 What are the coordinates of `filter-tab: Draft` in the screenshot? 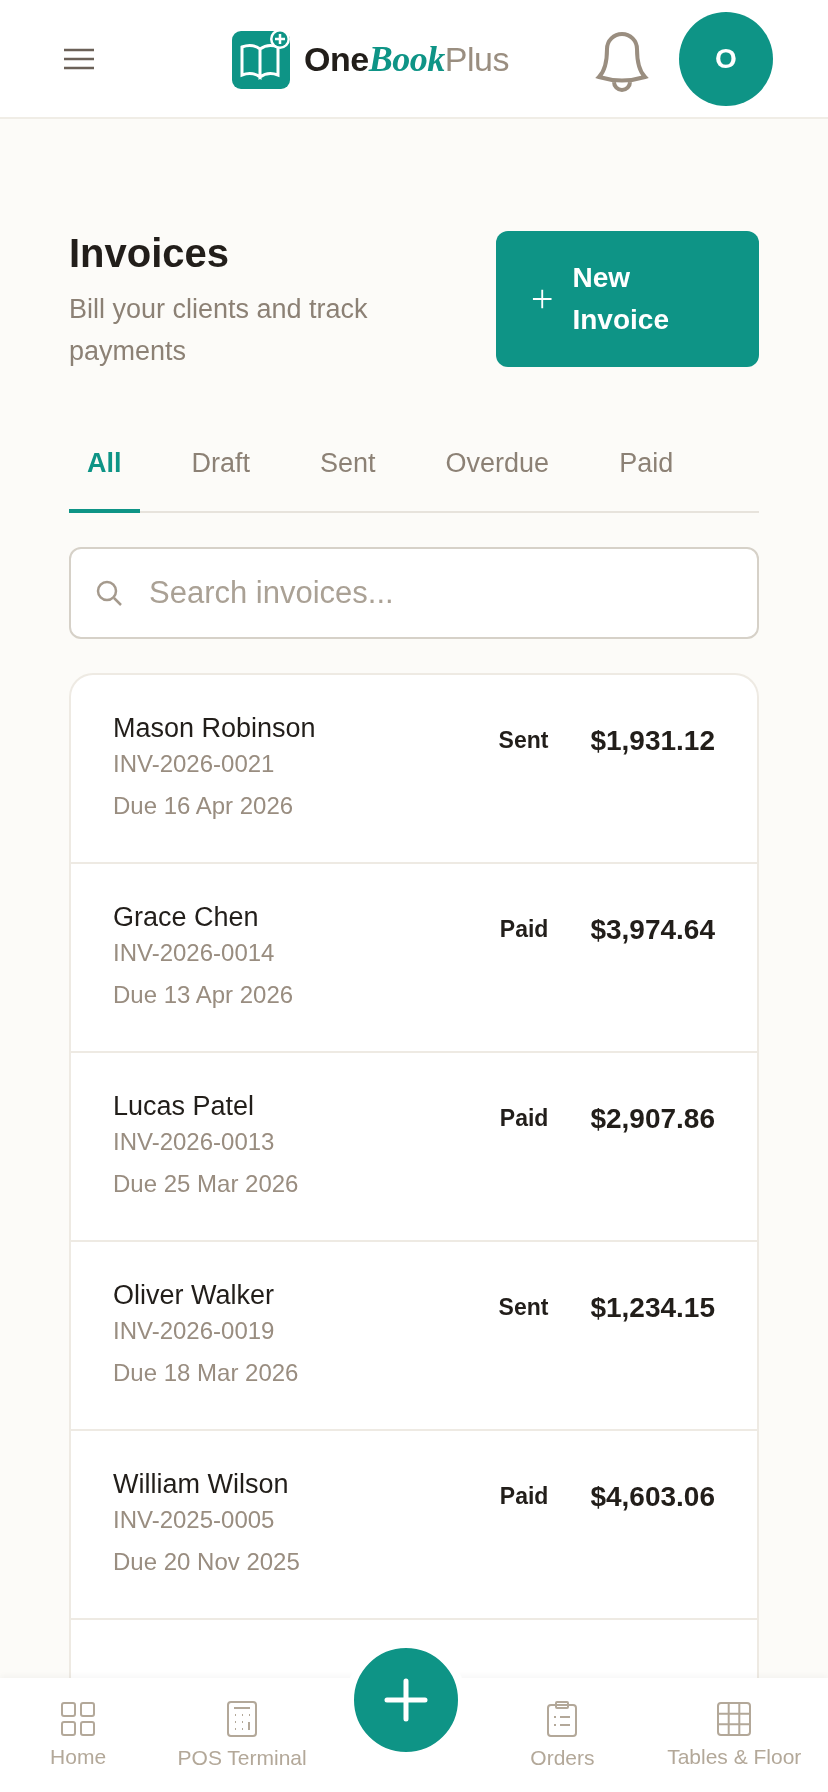 It's located at (221, 476).